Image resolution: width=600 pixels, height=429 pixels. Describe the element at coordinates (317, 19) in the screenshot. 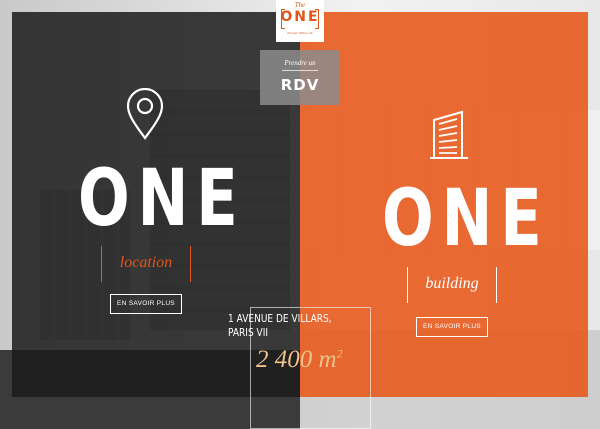

I see `logo-bracket-right` at that location.